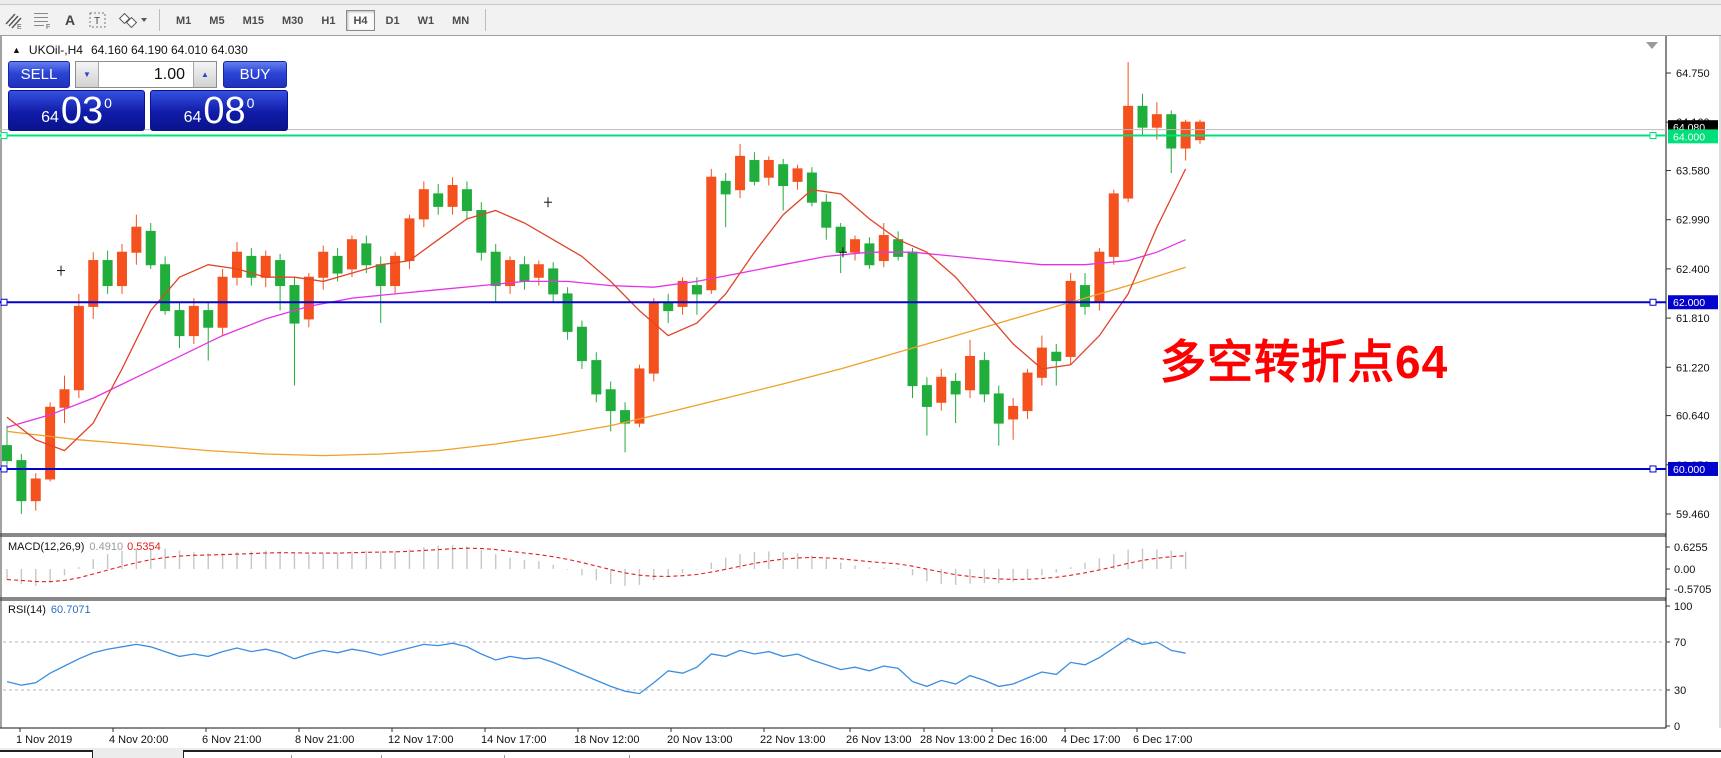 The width and height of the screenshot is (1721, 758). Describe the element at coordinates (149, 96) in the screenshot. I see `one-click-trading-panel: SELL ▼ ▲ BUY 64 03 0 64 08 0` at that location.